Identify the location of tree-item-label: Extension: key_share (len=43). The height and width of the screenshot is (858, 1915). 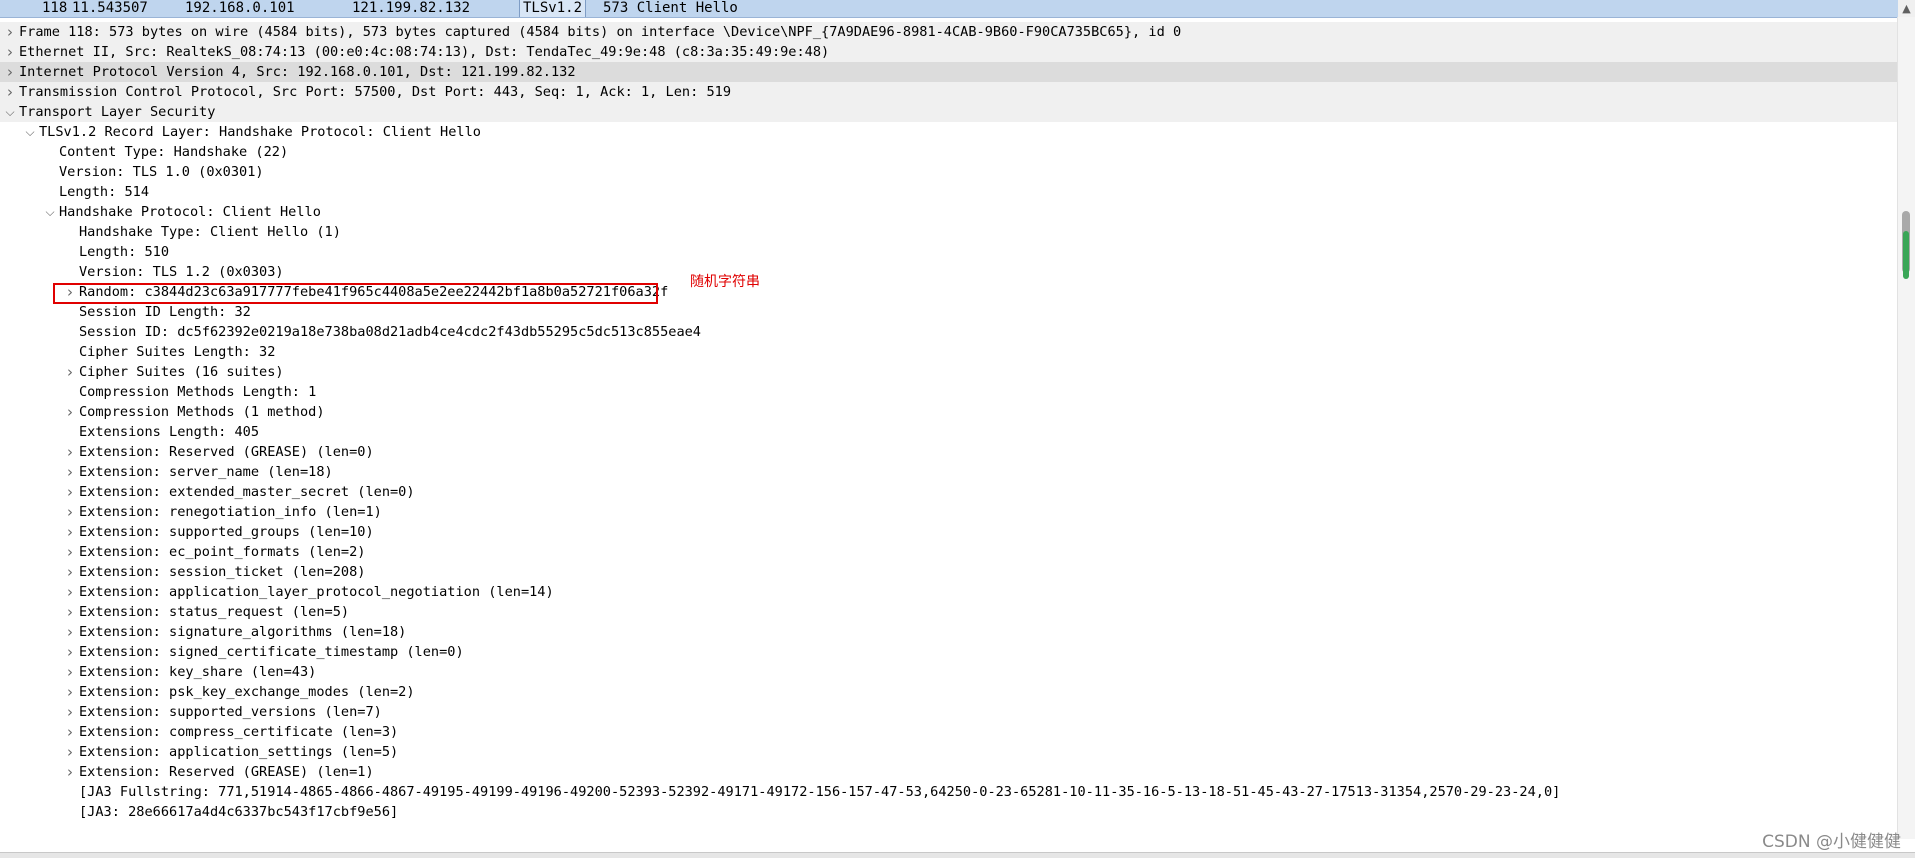
(198, 672).